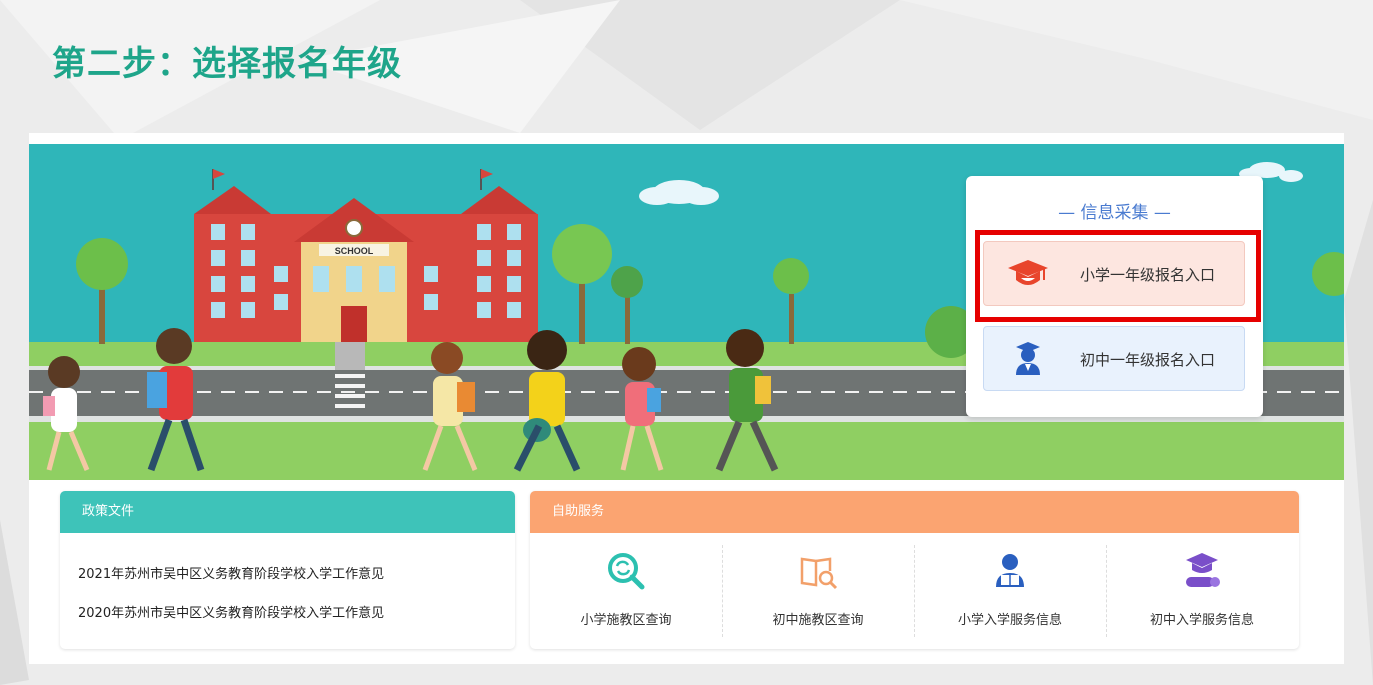 The image size is (1373, 685). I want to click on primary-district-query-label: 小学施教区查询, so click(626, 620).